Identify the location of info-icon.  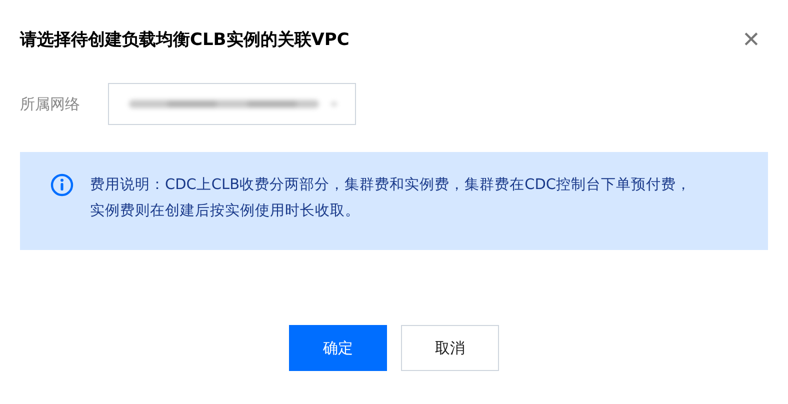
(62, 185).